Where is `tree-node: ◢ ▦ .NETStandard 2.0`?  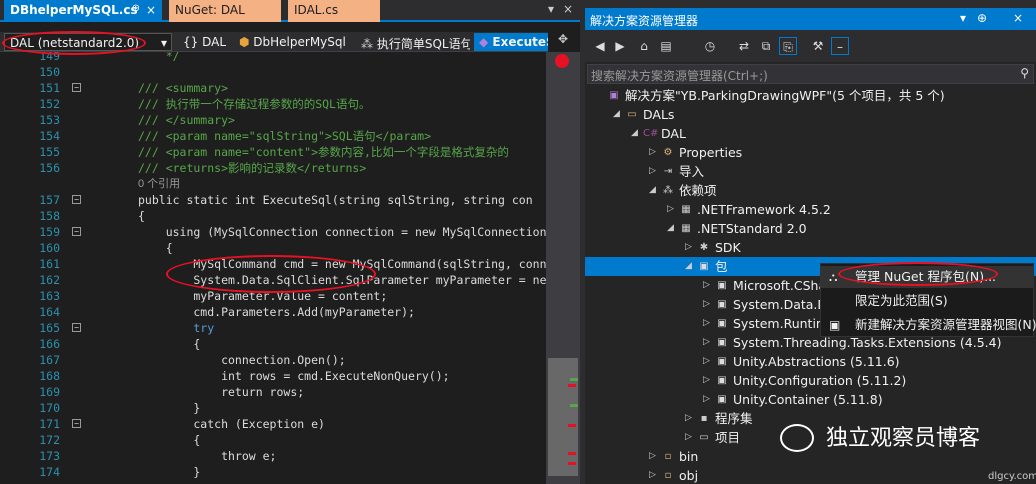 tree-node: ◢ ▦ .NETStandard 2.0 is located at coordinates (810, 228).